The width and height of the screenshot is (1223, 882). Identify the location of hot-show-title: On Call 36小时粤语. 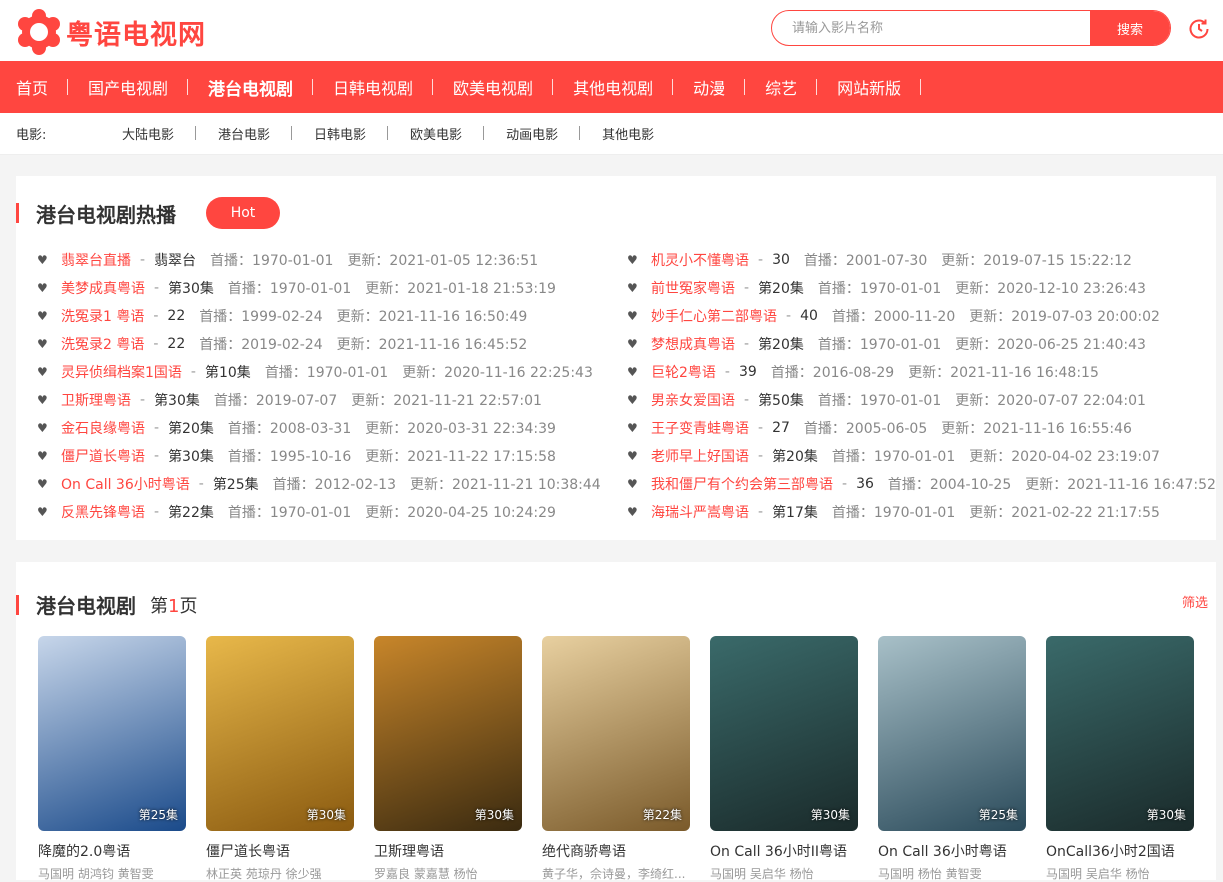
(125, 484).